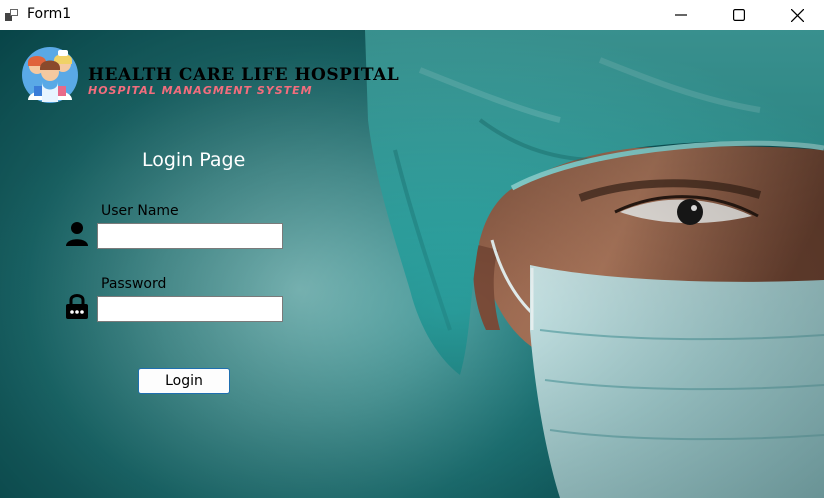  I want to click on minimize-button, so click(681, 15).